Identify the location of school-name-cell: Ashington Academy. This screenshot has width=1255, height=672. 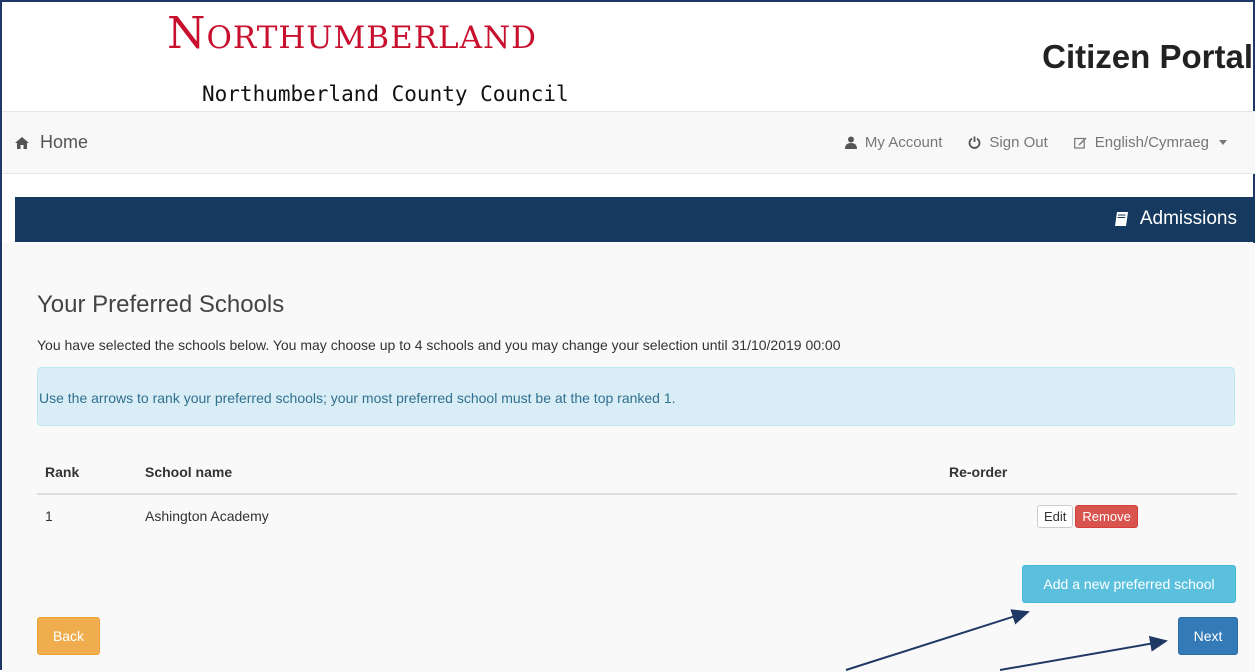
(207, 516).